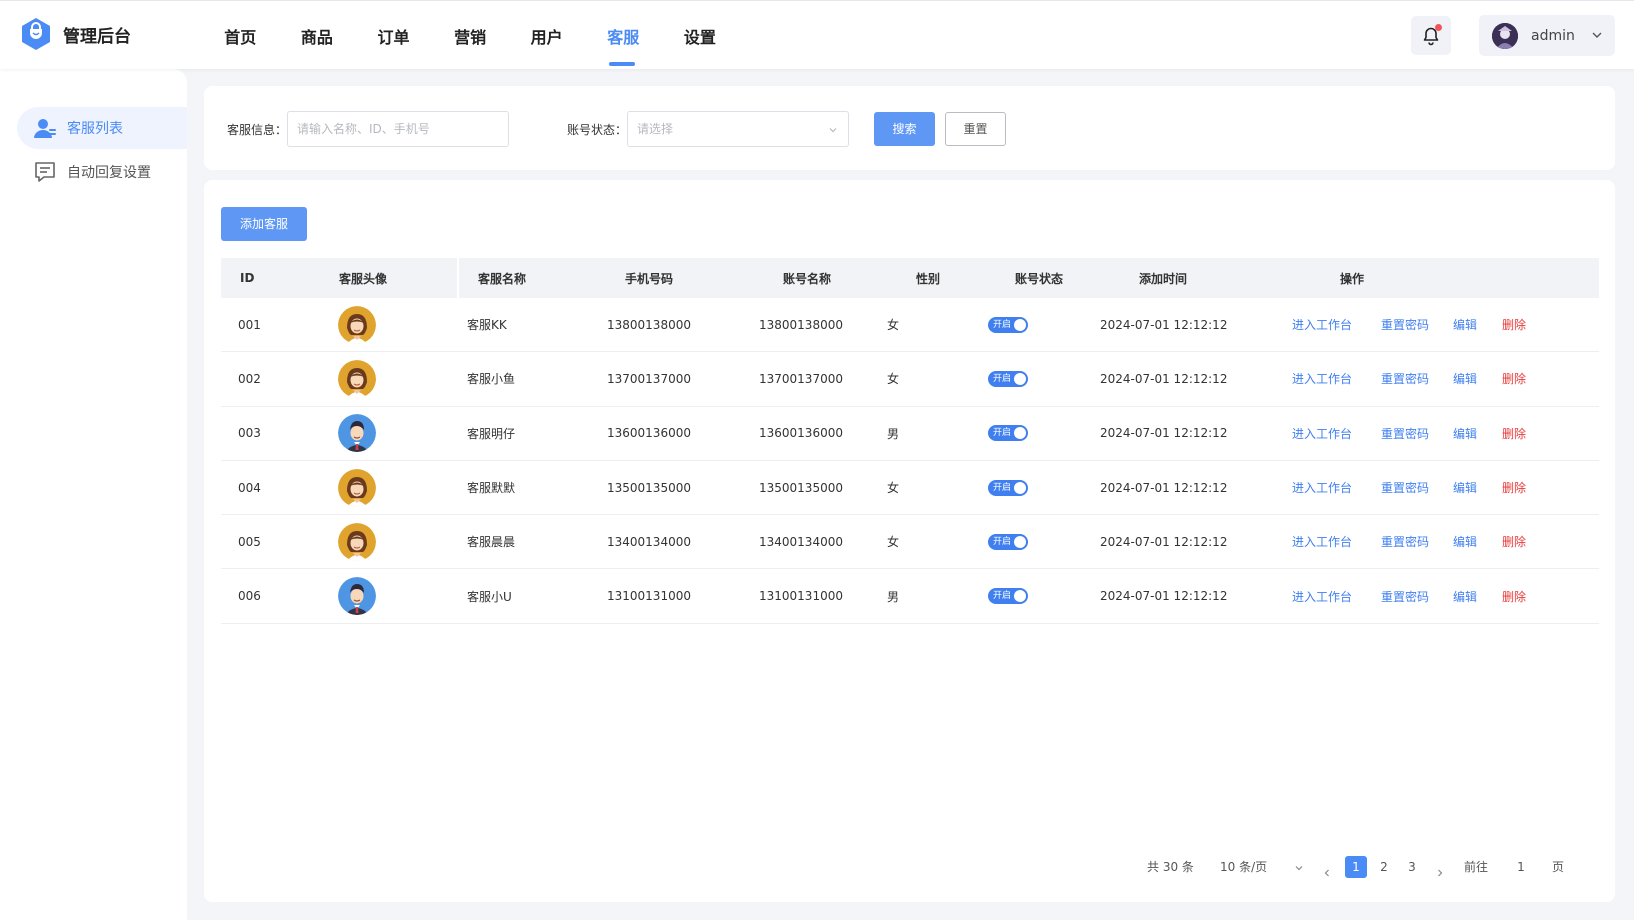 The image size is (1634, 920). What do you see at coordinates (700, 35) in the screenshot?
I see `nav-settings: 设置` at bounding box center [700, 35].